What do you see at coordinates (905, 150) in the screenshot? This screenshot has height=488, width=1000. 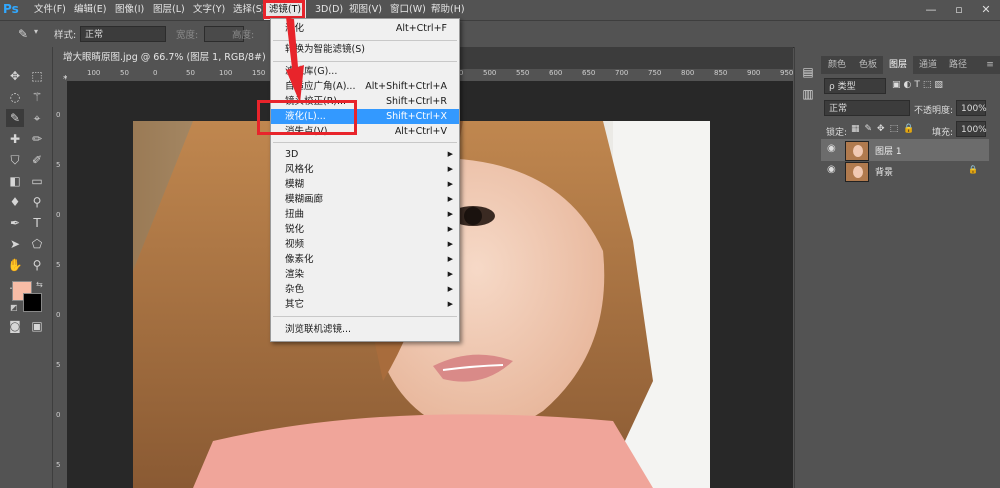 I see `layer-row: ◉ 图层 1` at bounding box center [905, 150].